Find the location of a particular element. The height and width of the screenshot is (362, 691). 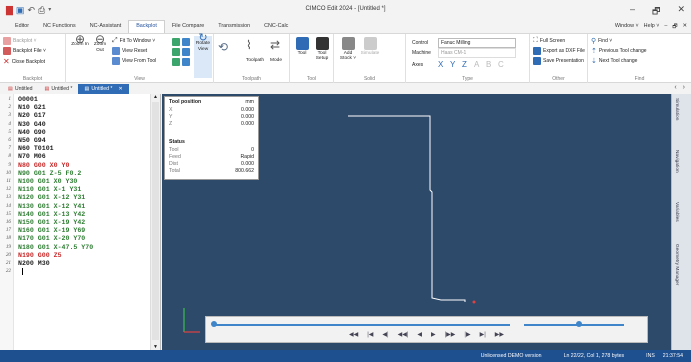

simulate-button: Simulate is located at coordinates (370, 46).